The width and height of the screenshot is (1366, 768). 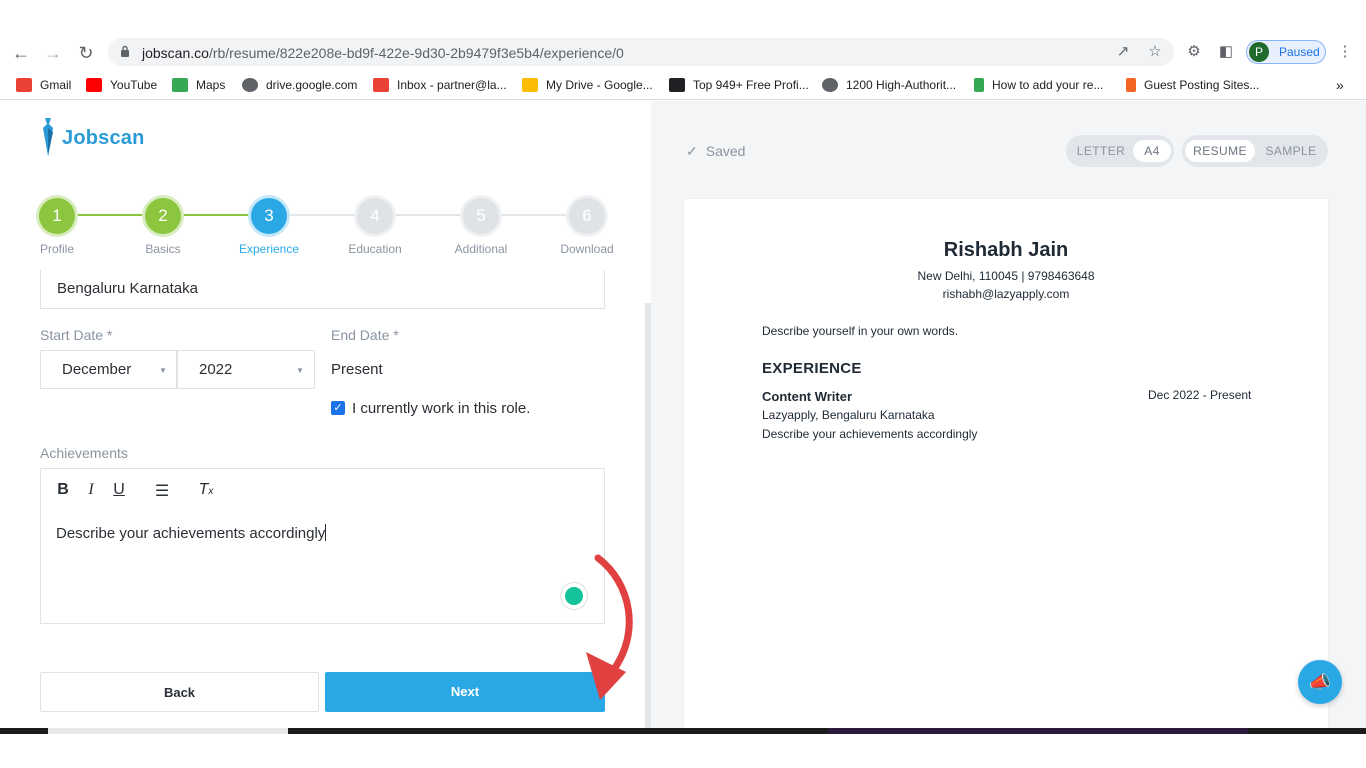 What do you see at coordinates (1299, 52) in the screenshot?
I see `profile-status: Paused` at bounding box center [1299, 52].